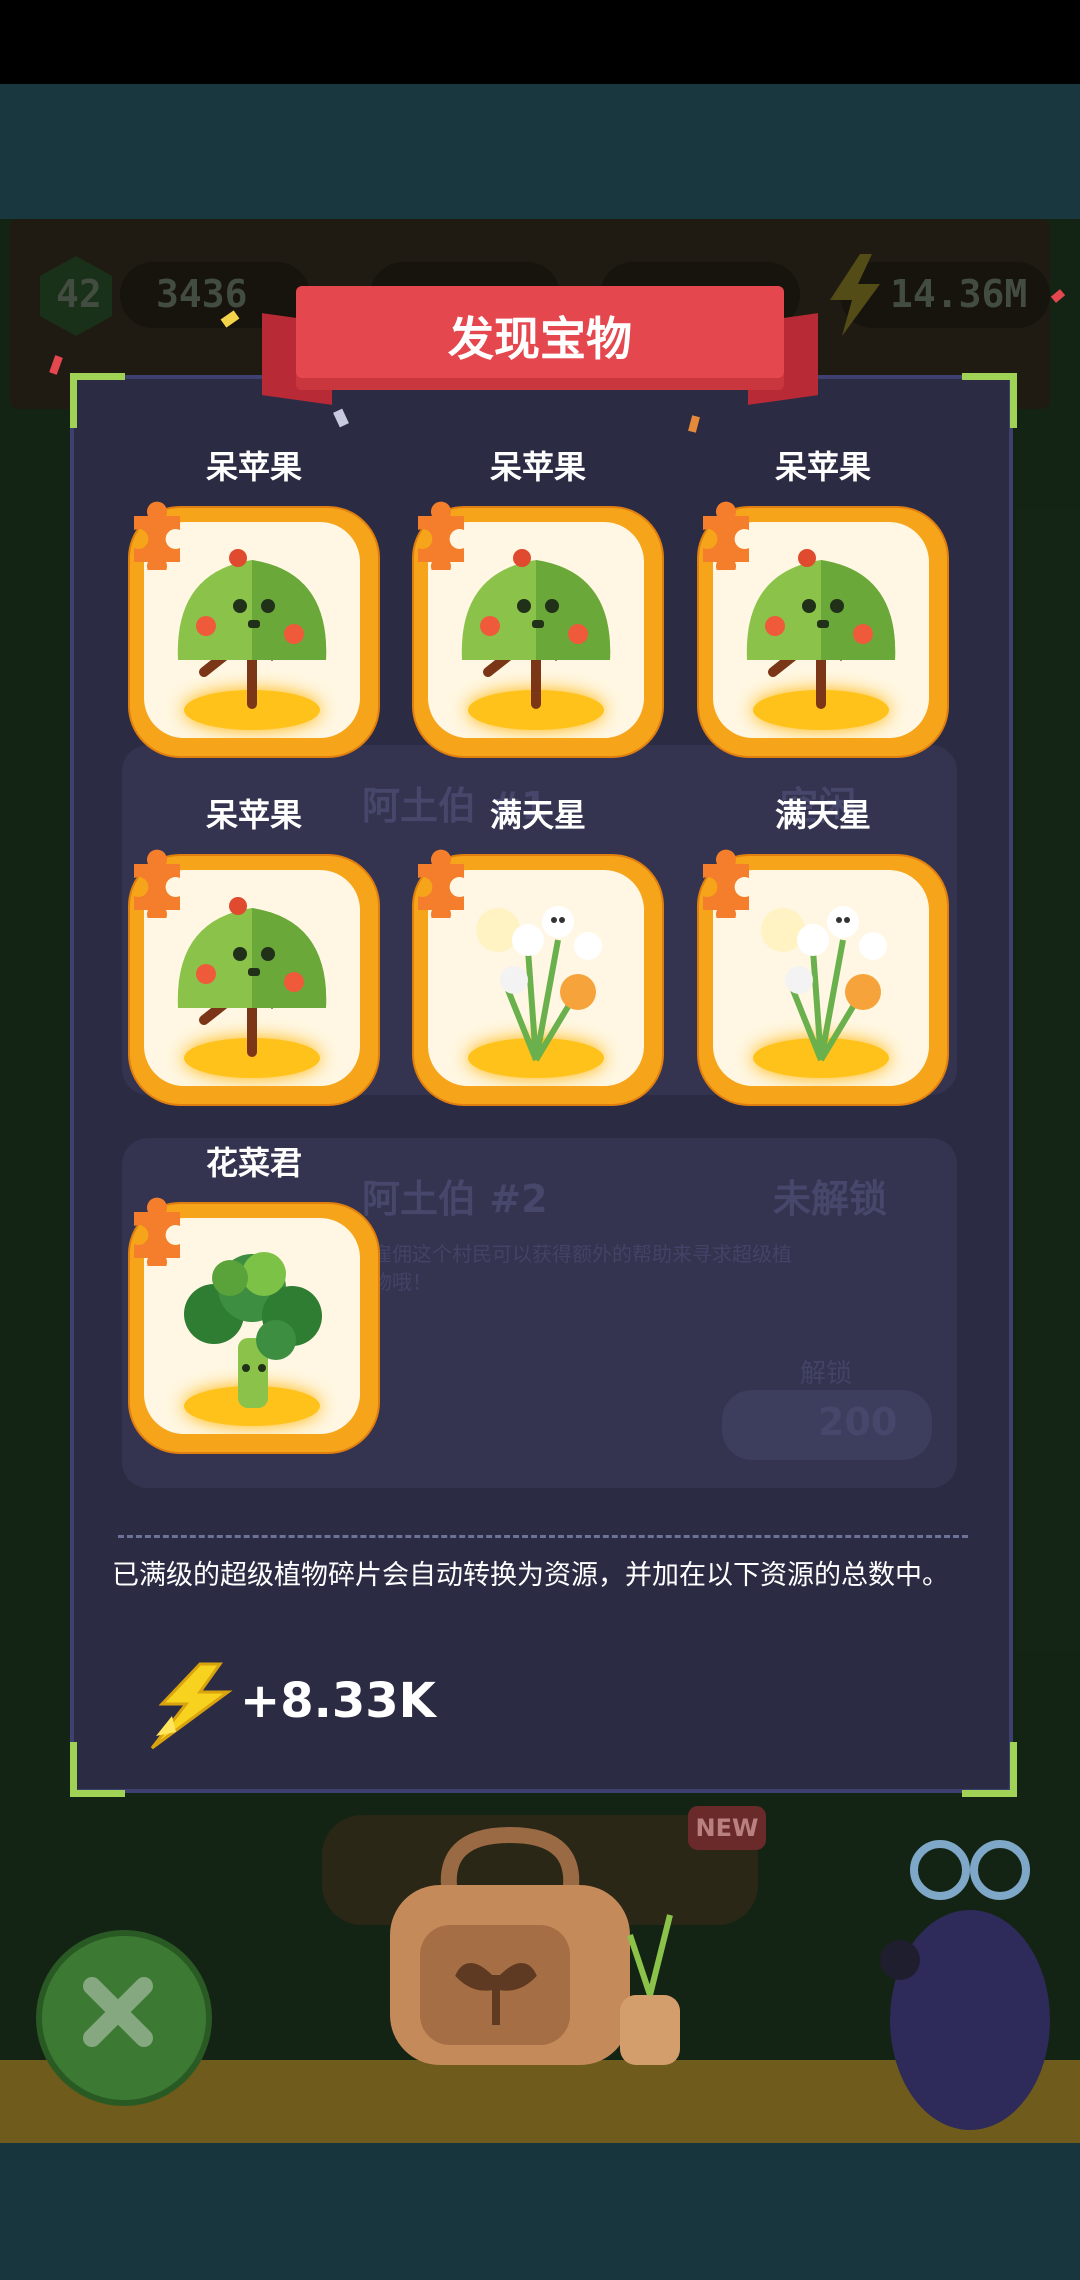 Image resolution: width=1080 pixels, height=2280 pixels. Describe the element at coordinates (830, 1199) in the screenshot. I see `villager-card-2-status: 未解锁` at that location.